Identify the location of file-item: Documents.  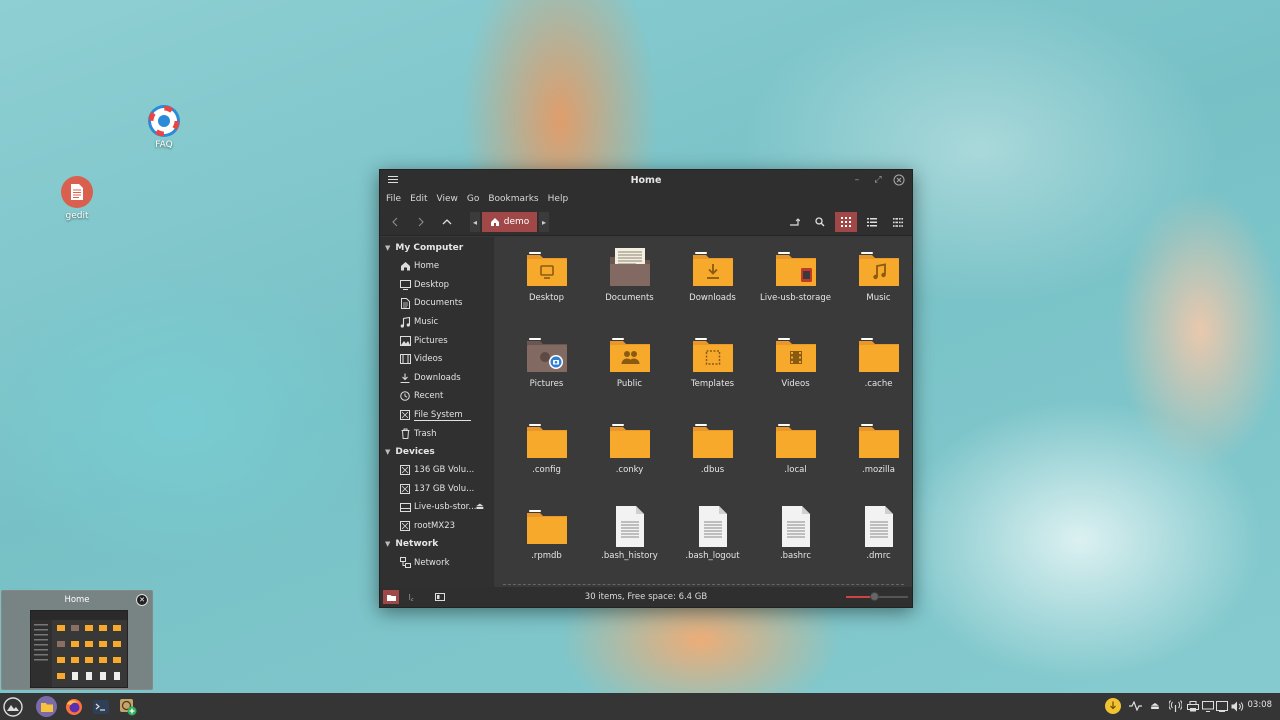
(629, 290).